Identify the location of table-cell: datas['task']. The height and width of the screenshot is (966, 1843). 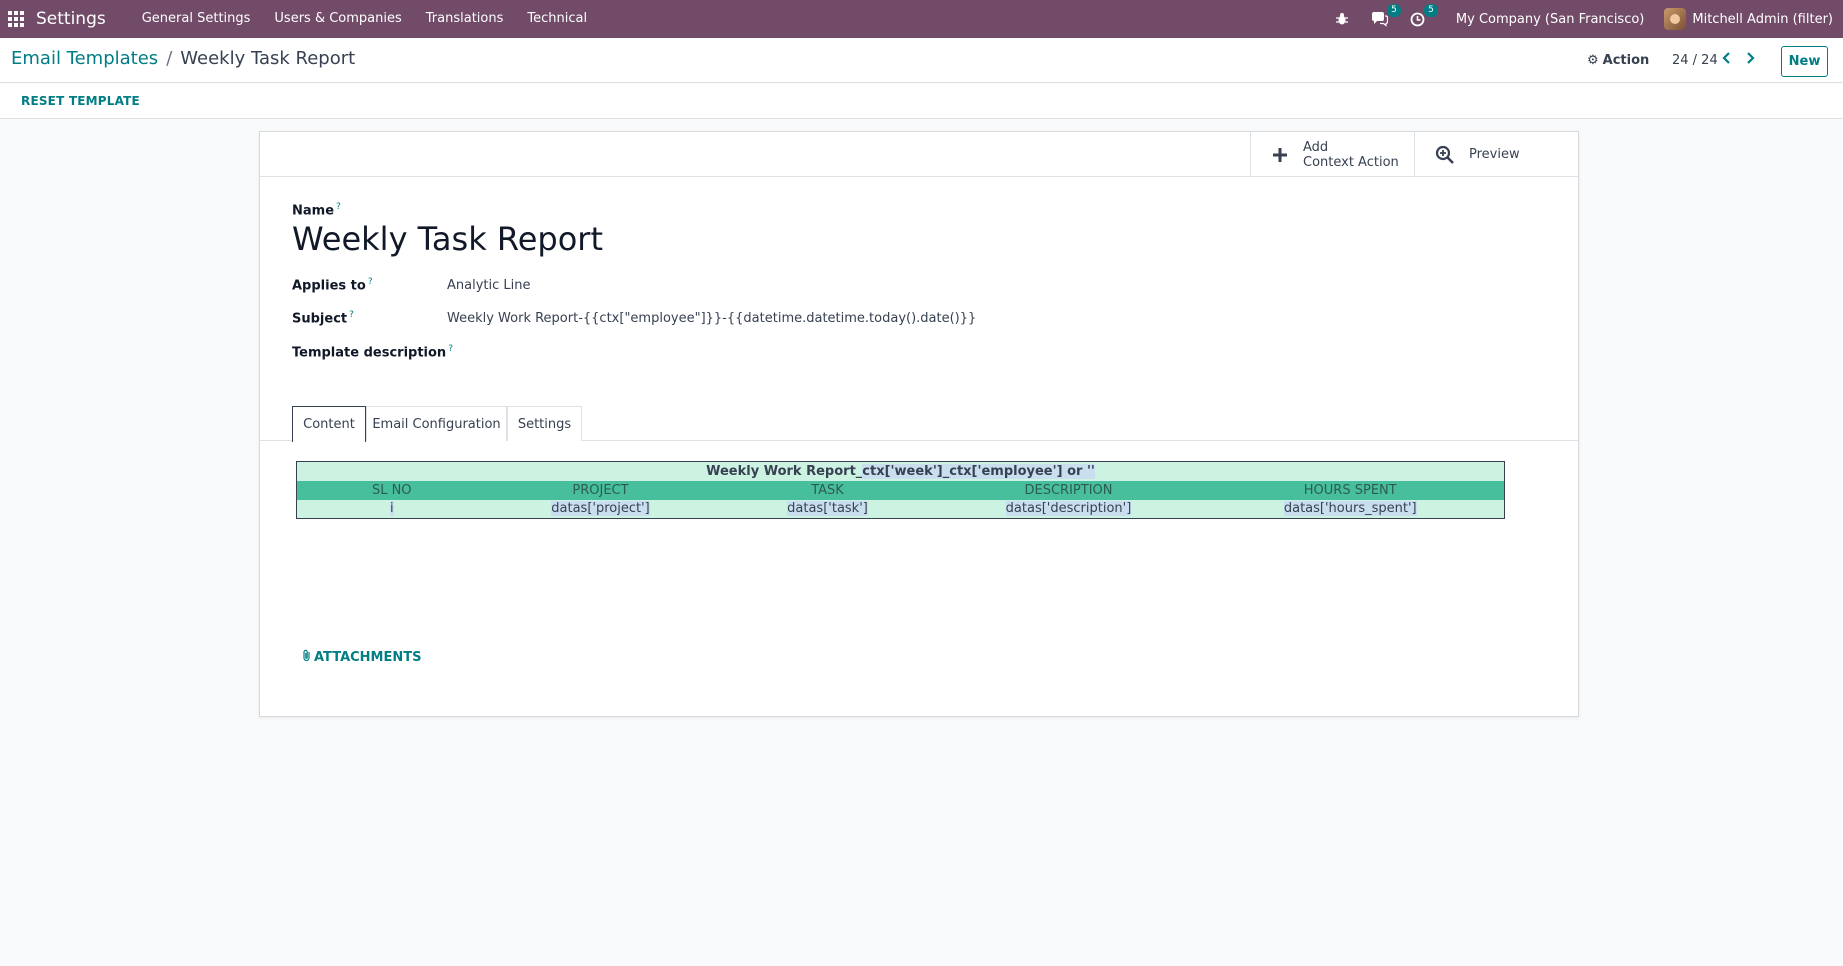
(827, 509).